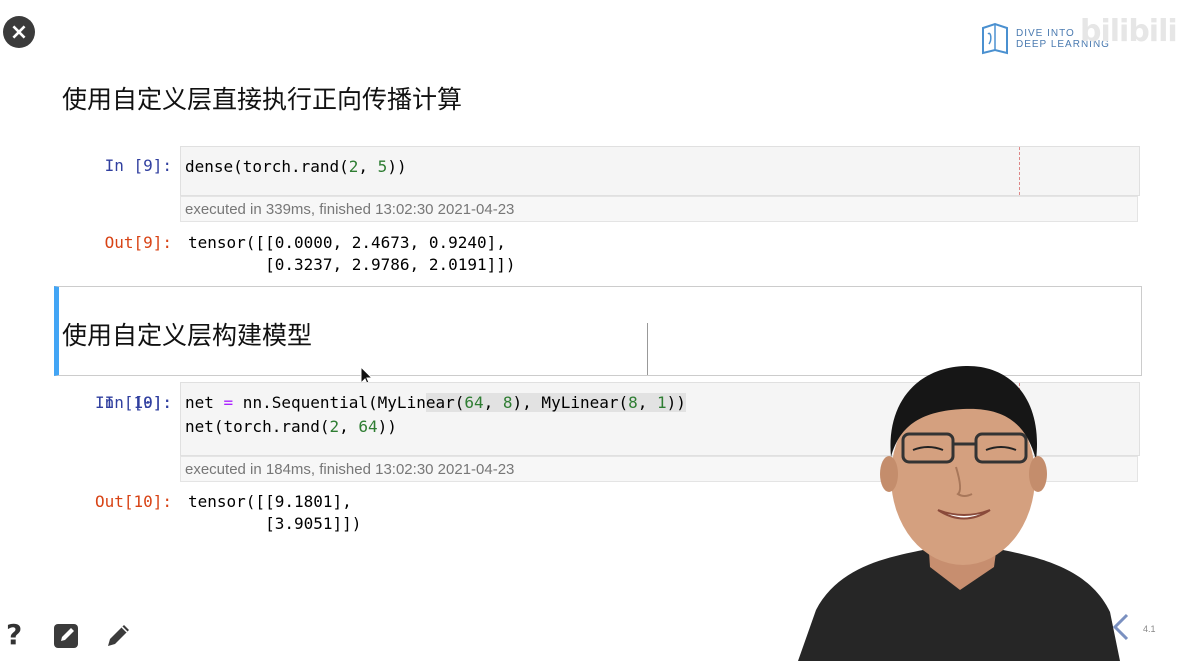  Describe the element at coordinates (187, 335) in the screenshot. I see `section-heading-model: 使用自定义层构建模型` at that location.